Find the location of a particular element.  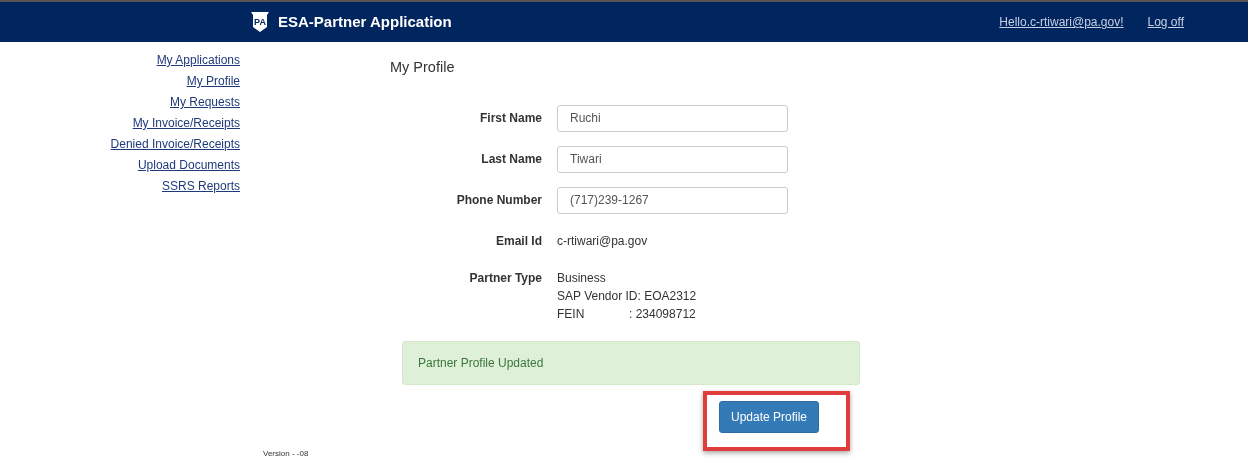

update-profile-button: Update Profile is located at coordinates (769, 416).